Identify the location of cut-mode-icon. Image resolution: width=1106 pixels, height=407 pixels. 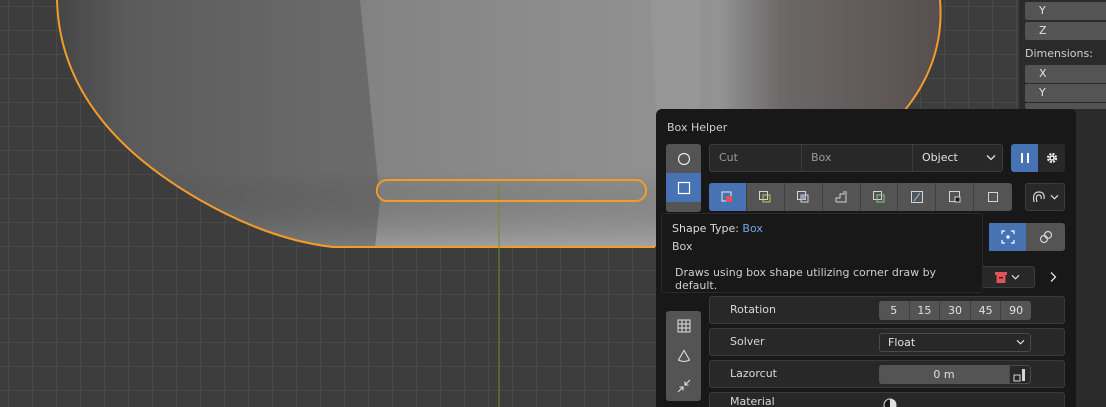
(727, 196).